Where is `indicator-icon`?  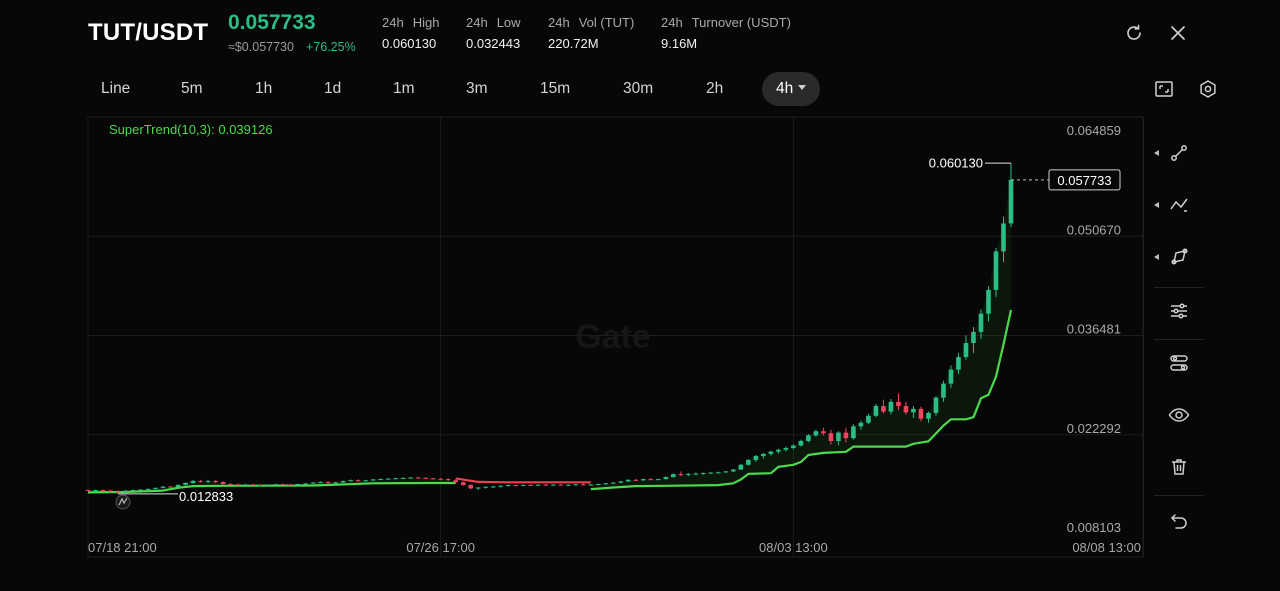 indicator-icon is located at coordinates (1179, 363).